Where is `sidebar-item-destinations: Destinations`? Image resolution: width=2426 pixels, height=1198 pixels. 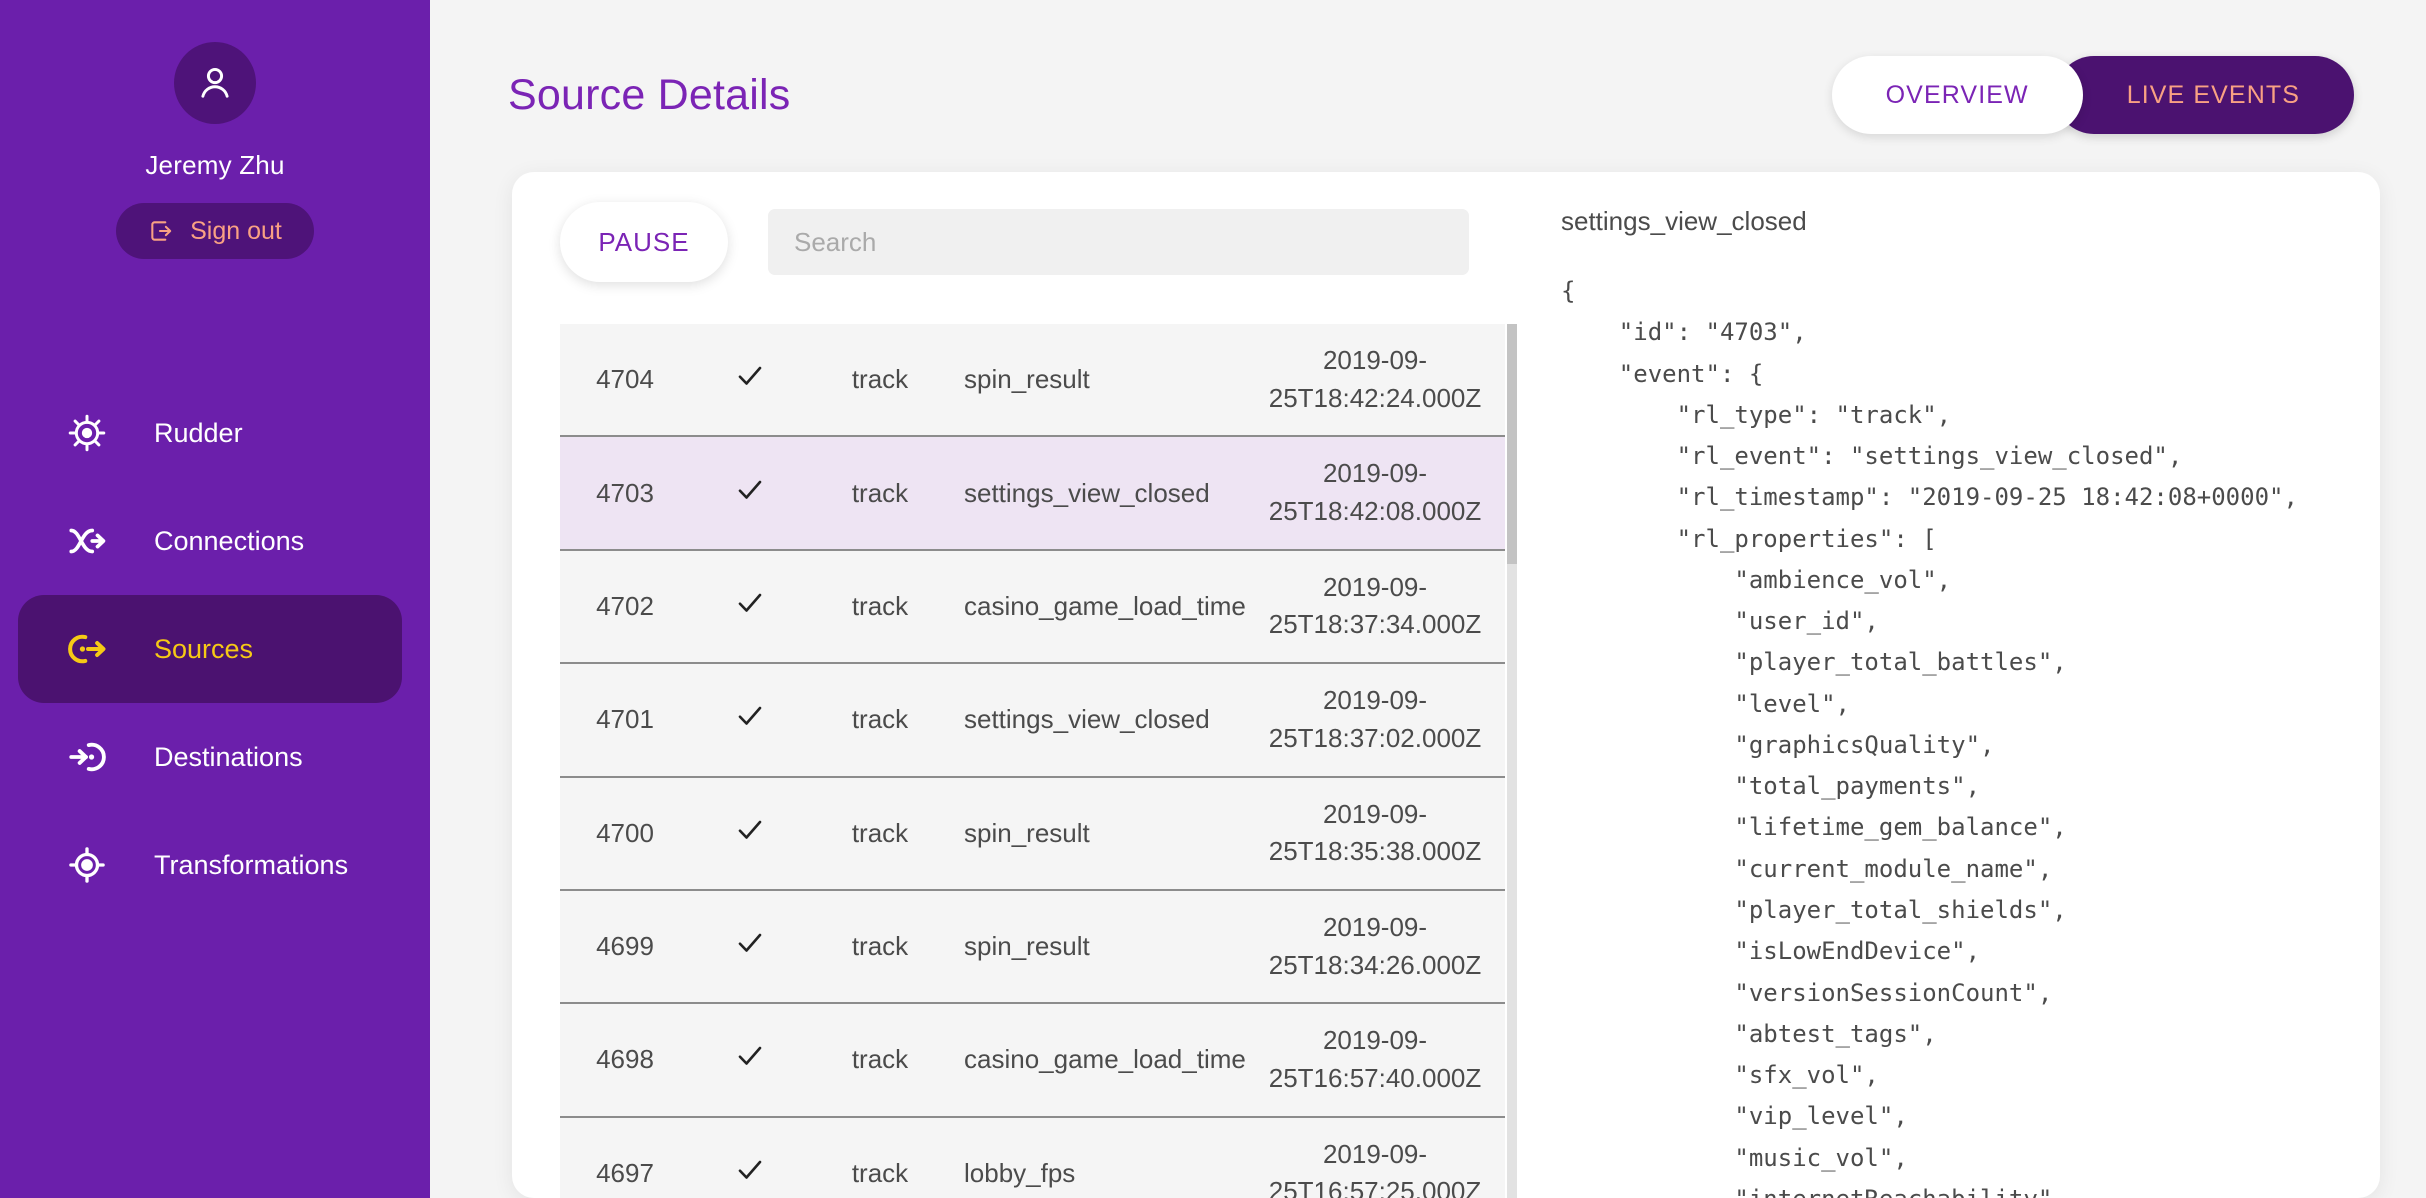
sidebar-item-destinations: Destinations is located at coordinates (210, 757).